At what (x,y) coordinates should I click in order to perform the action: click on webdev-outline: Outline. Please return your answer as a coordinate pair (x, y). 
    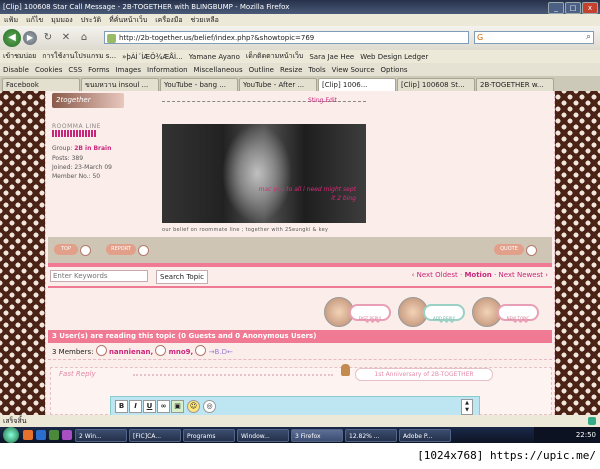
    Looking at the image, I should click on (261, 70).